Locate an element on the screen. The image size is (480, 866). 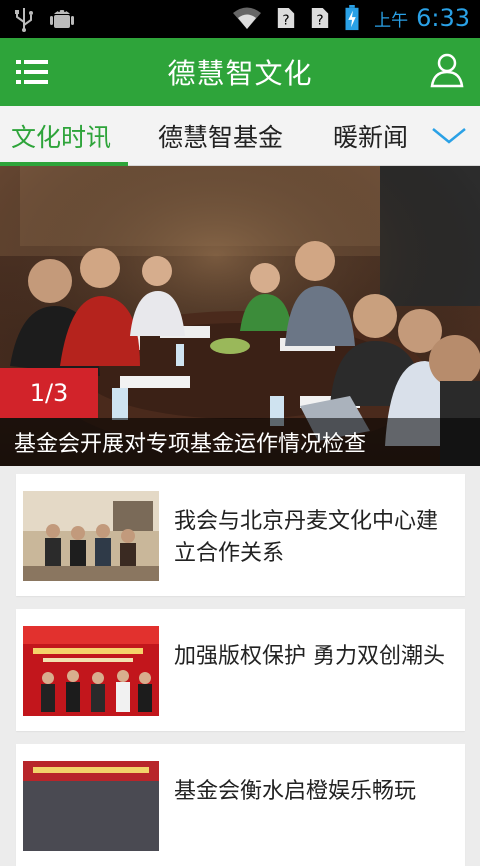
tab-dehuizhi-fund: 德慧智基金 is located at coordinates (220, 136).